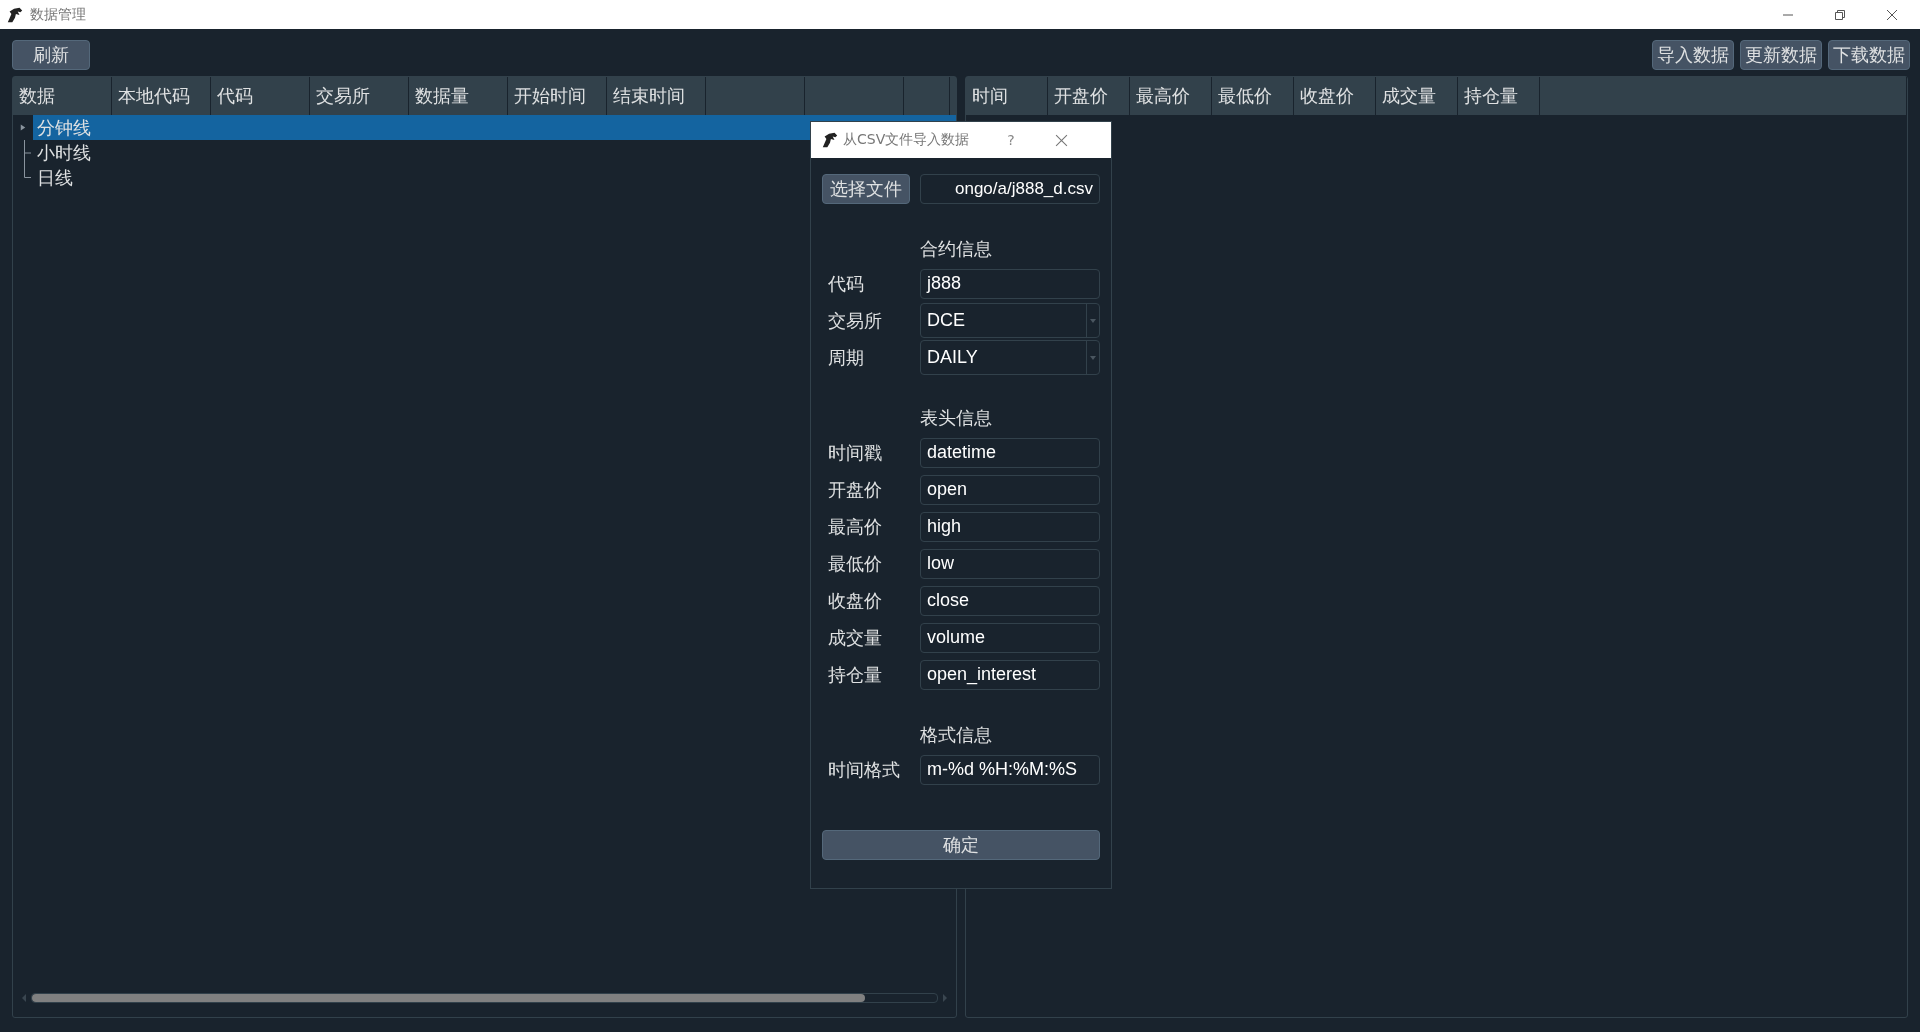  Describe the element at coordinates (864, 769) in the screenshot. I see `field-label: 时间格式` at that location.